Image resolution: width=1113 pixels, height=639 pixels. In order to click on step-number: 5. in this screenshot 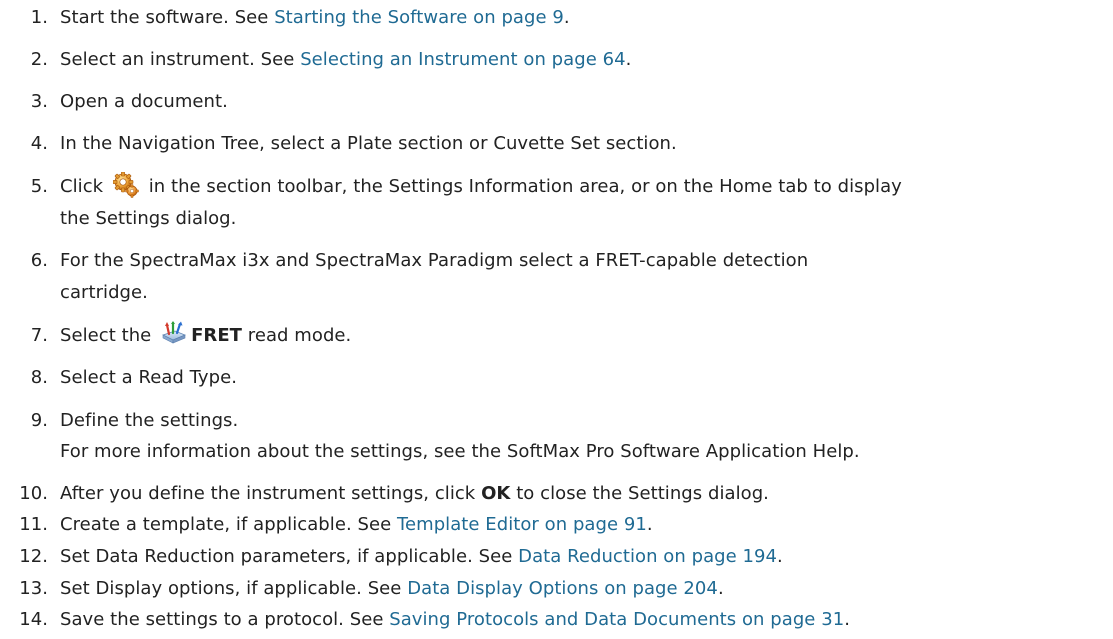, I will do `click(39, 186)`.